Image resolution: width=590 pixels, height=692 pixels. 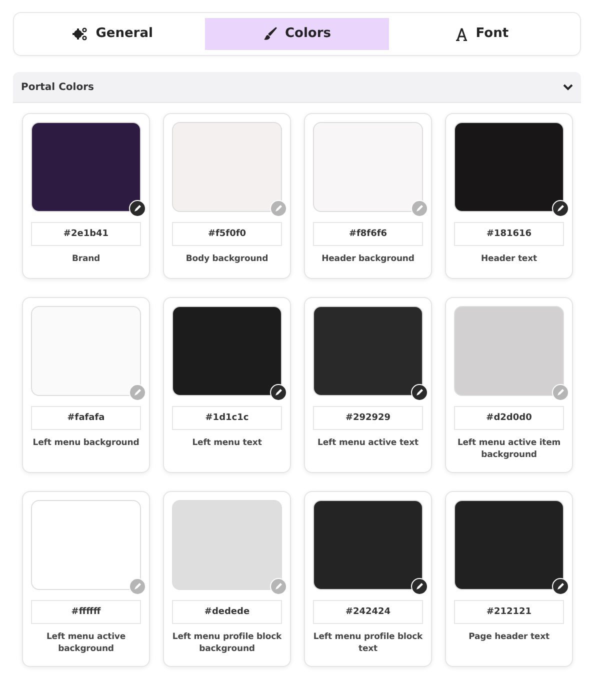 I want to click on hex-field: #212121, so click(x=509, y=612).